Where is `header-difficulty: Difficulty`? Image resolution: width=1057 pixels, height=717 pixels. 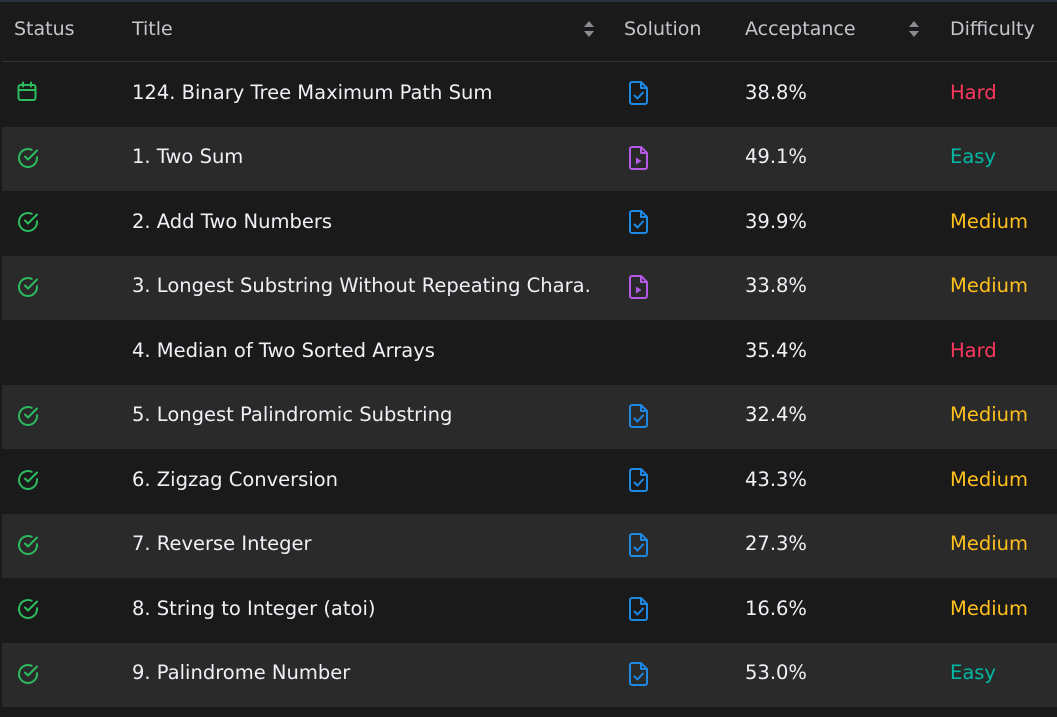 header-difficulty: Difficulty is located at coordinates (1002, 29).